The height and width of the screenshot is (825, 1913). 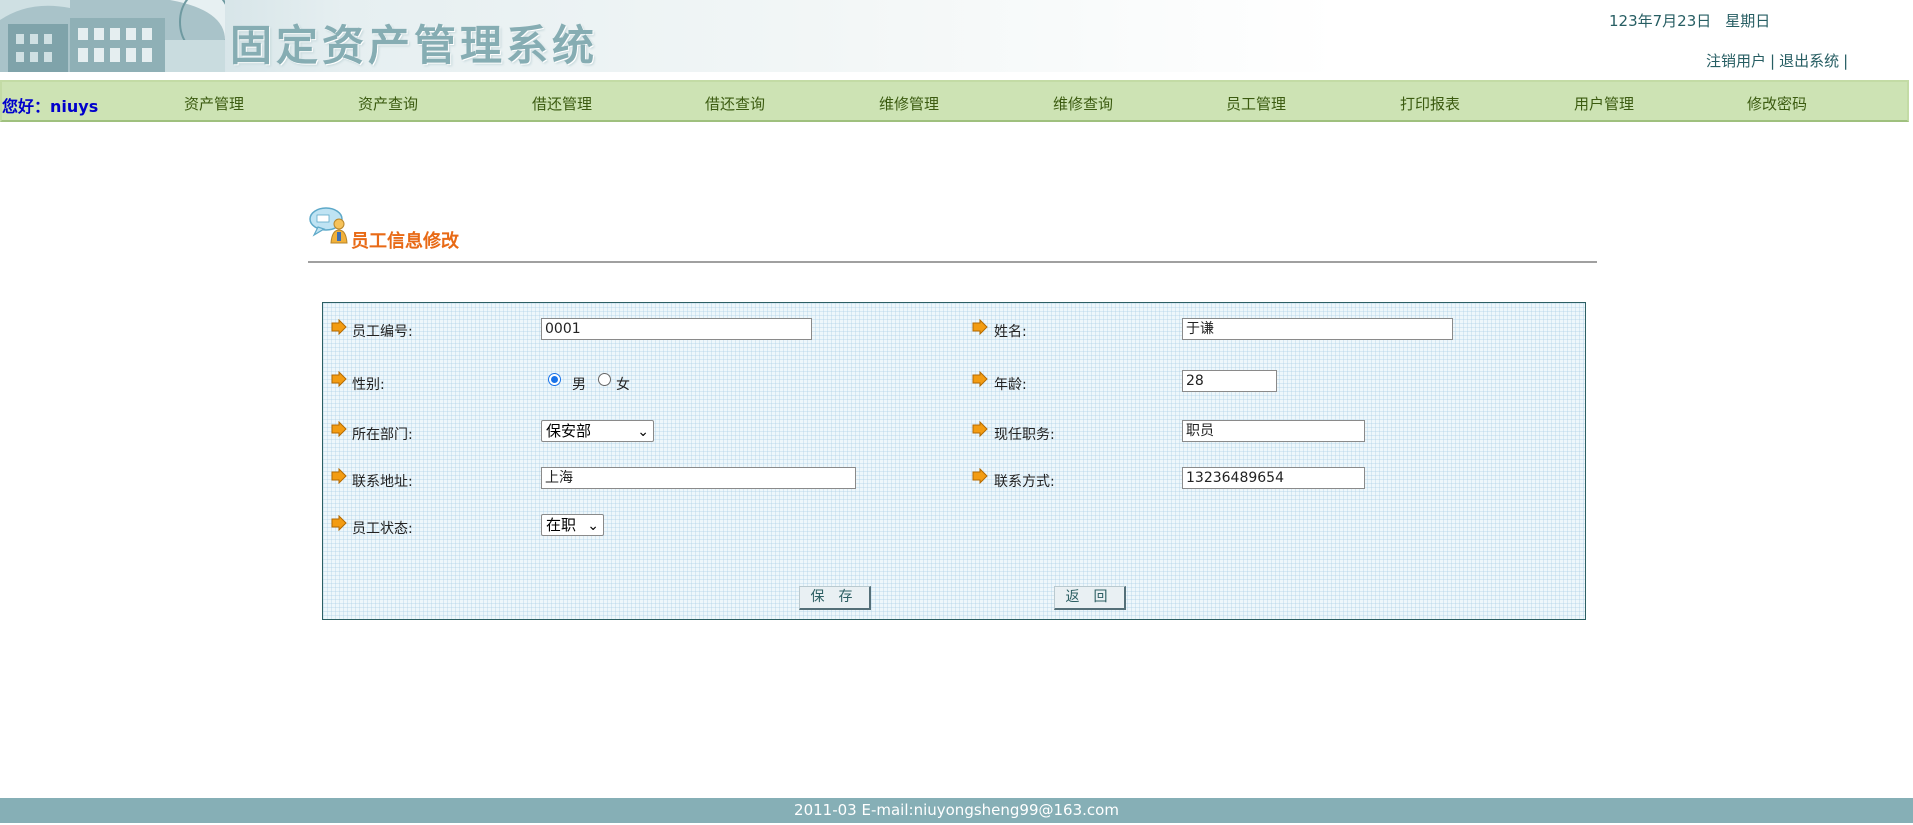 What do you see at coordinates (1010, 385) in the screenshot?
I see `age-label: 年龄:` at bounding box center [1010, 385].